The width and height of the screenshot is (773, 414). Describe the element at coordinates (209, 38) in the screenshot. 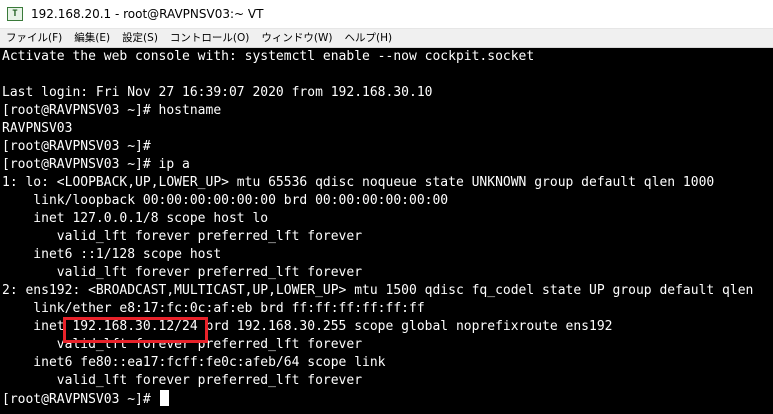

I see `menu-control: コントロール(O)` at that location.